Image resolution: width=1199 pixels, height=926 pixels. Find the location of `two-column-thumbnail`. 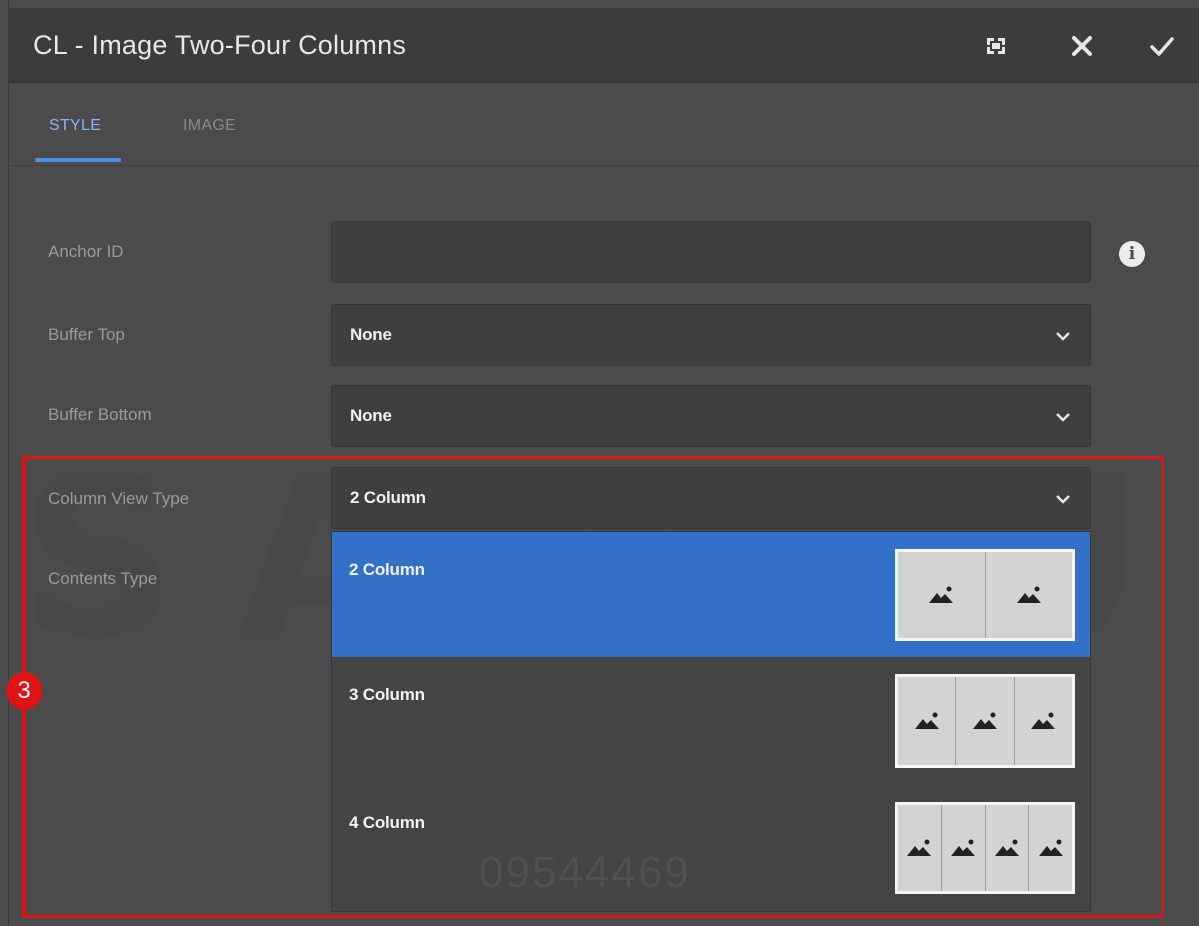

two-column-thumbnail is located at coordinates (985, 595).